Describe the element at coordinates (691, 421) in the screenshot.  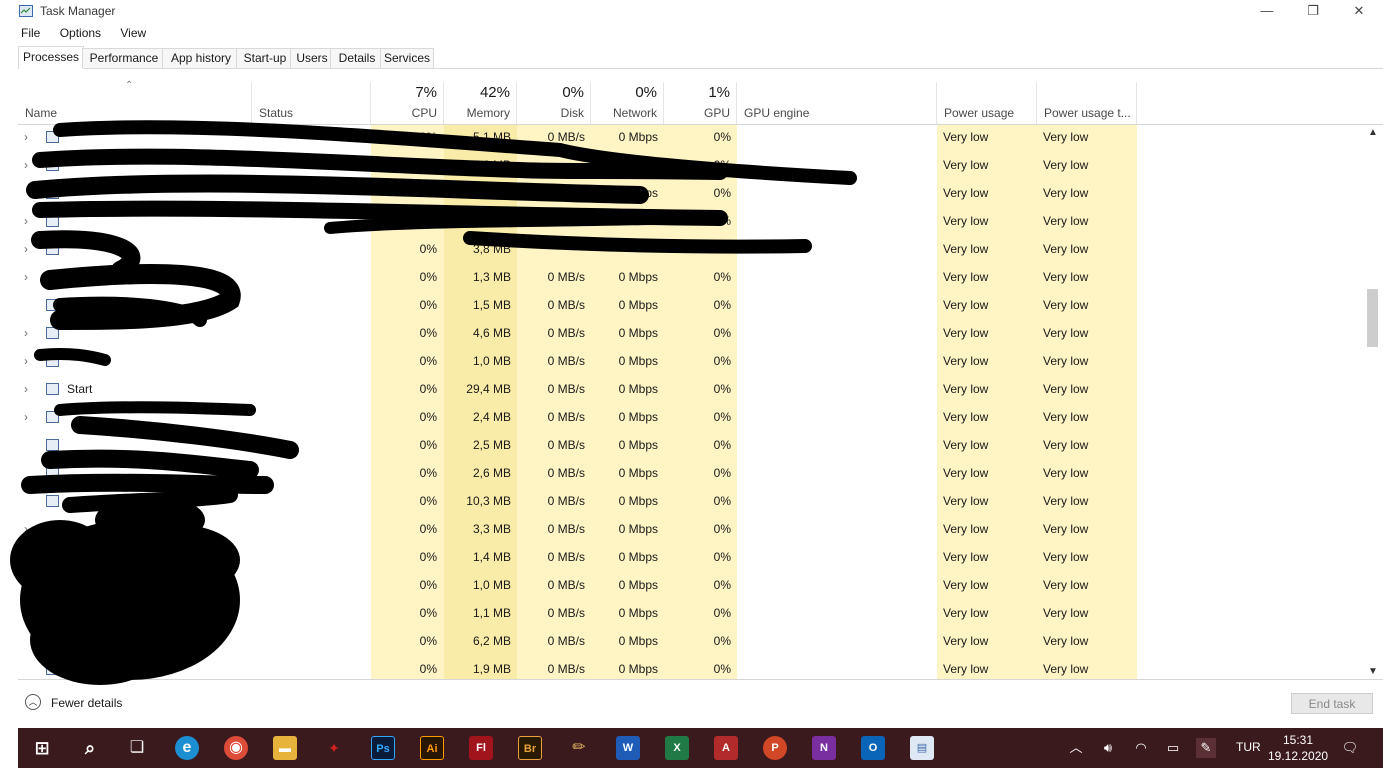
I see `table-row: › 0% 2,4 MB 0 MB/s 0 Mbps 0% Very low Very low` at that location.